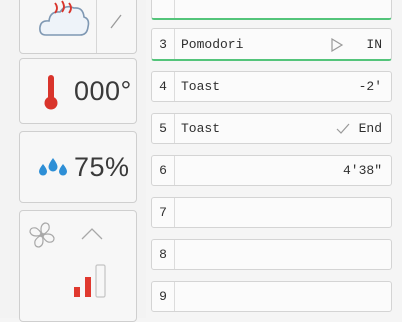 The image size is (402, 322). Describe the element at coordinates (163, 128) in the screenshot. I see `row-number: 5` at that location.